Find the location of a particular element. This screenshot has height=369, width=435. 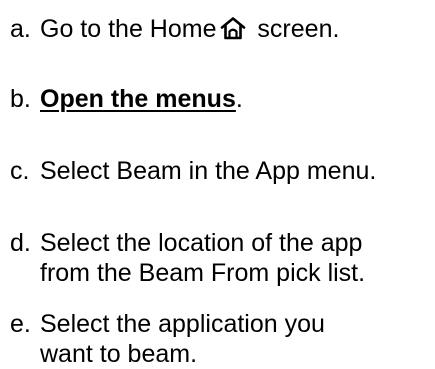

step-text-end: screen. is located at coordinates (295, 29).